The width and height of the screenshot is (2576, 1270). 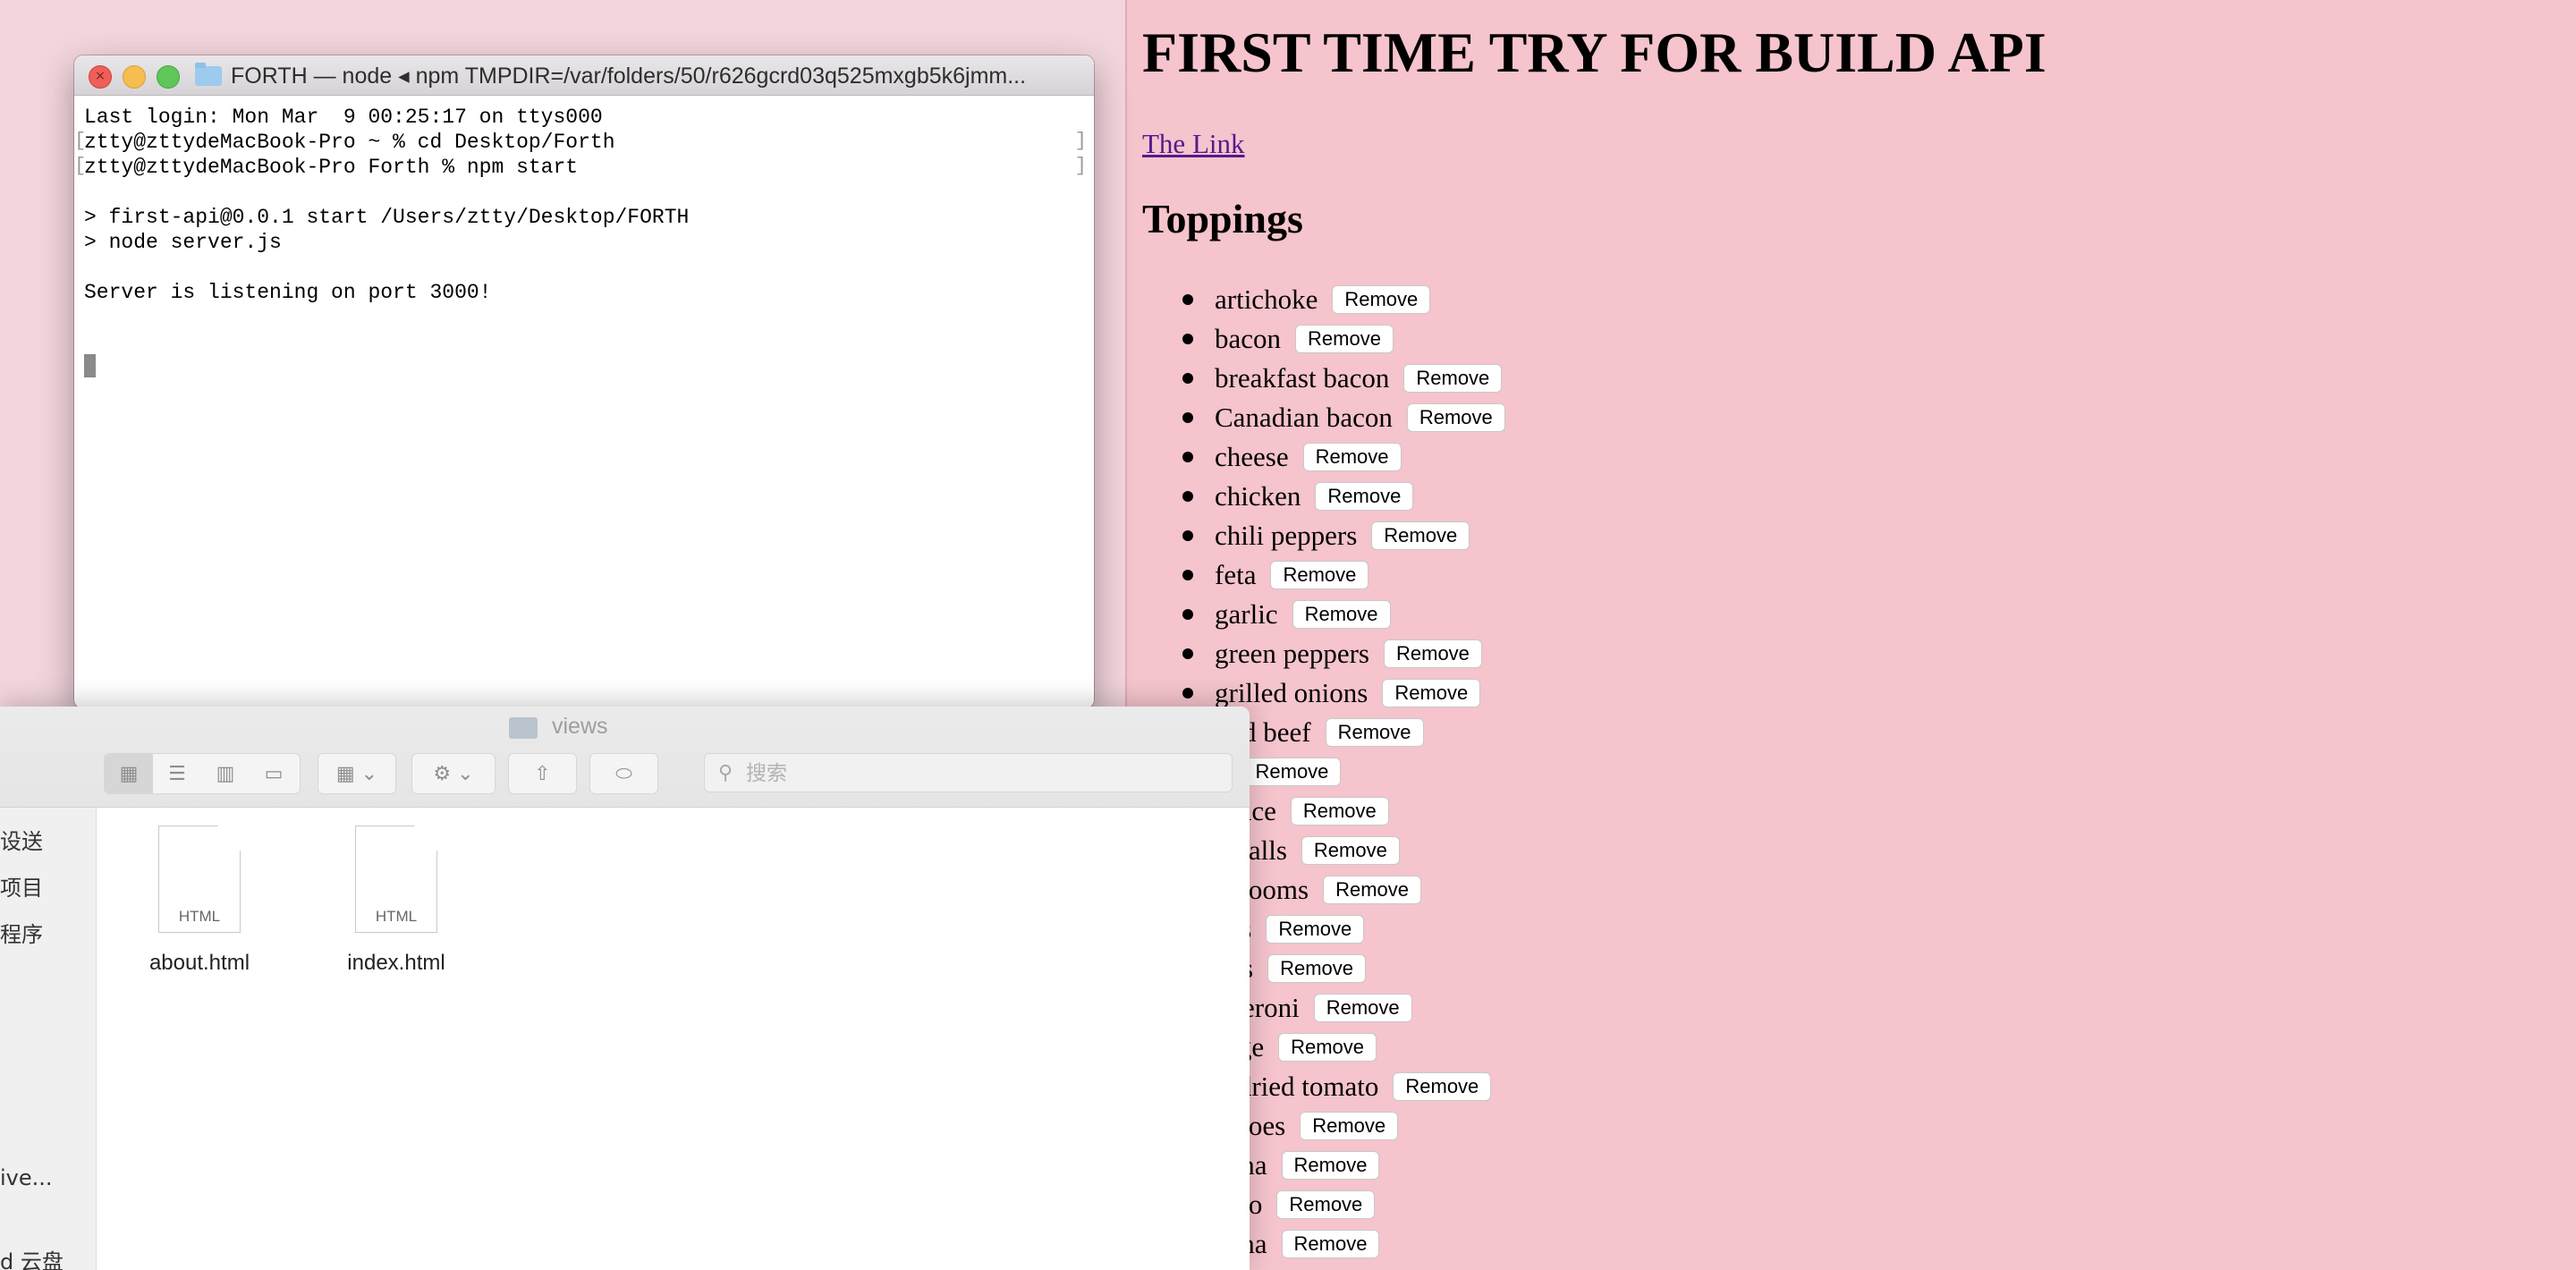 I want to click on topping-row: green peppers Remove, so click(x=1348, y=654).